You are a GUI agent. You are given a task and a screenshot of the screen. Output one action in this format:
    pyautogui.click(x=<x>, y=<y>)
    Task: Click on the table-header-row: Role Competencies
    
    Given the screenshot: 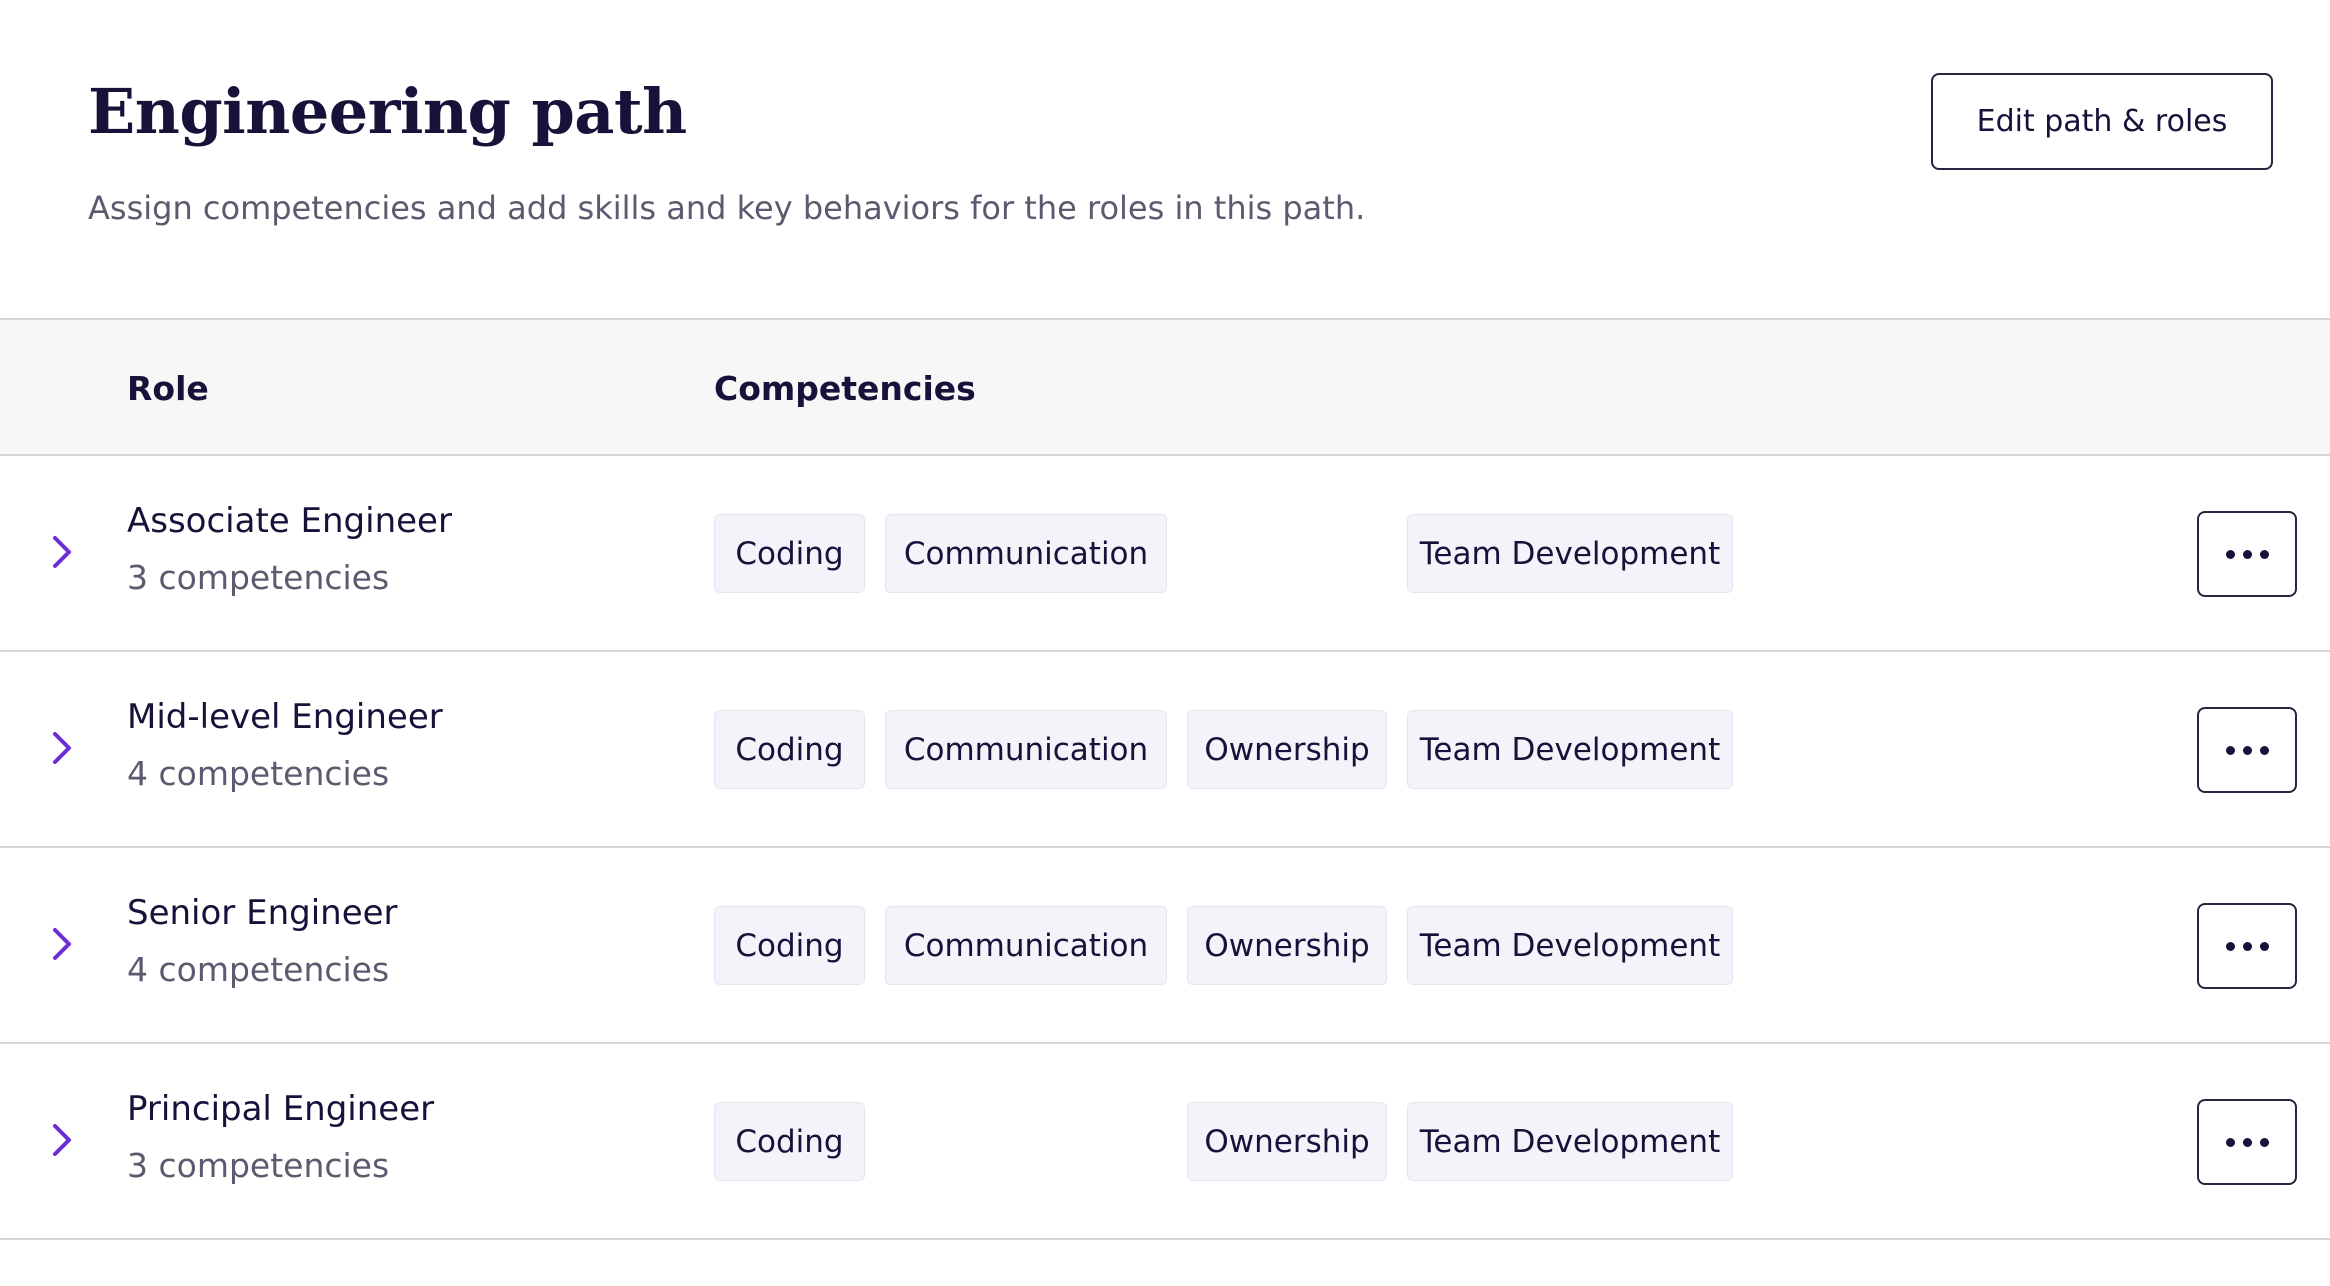 What is the action you would take?
    pyautogui.click(x=1165, y=387)
    